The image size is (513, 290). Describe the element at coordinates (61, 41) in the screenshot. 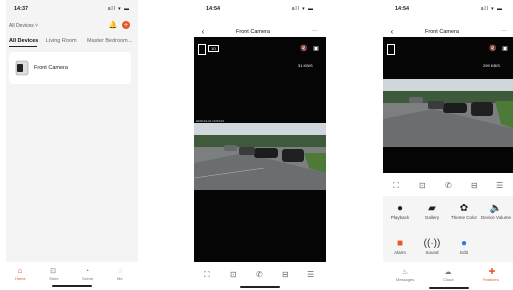

I see `tab-living-room: Living Room` at that location.